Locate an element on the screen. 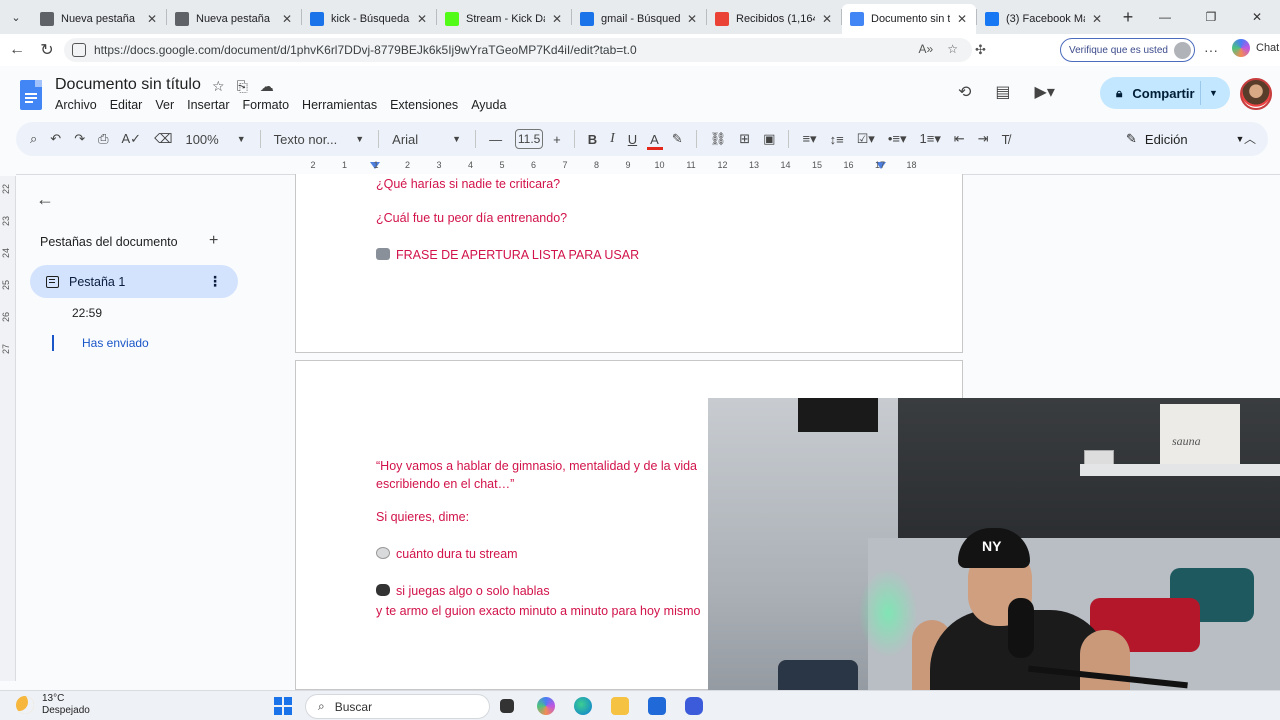  decrease-font-size-icon: — is located at coordinates (495, 139).